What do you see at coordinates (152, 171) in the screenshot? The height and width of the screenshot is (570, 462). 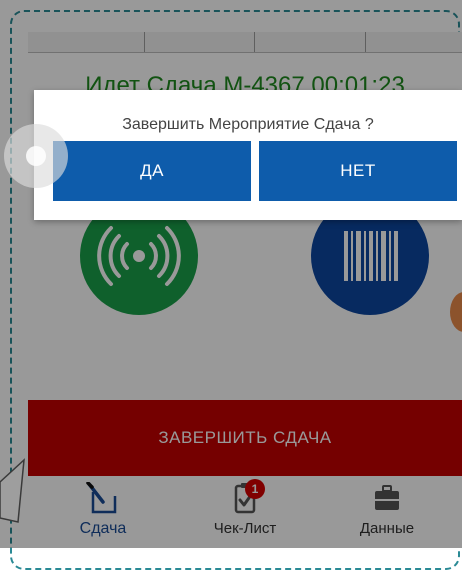 I see `yes-button: ДА` at bounding box center [152, 171].